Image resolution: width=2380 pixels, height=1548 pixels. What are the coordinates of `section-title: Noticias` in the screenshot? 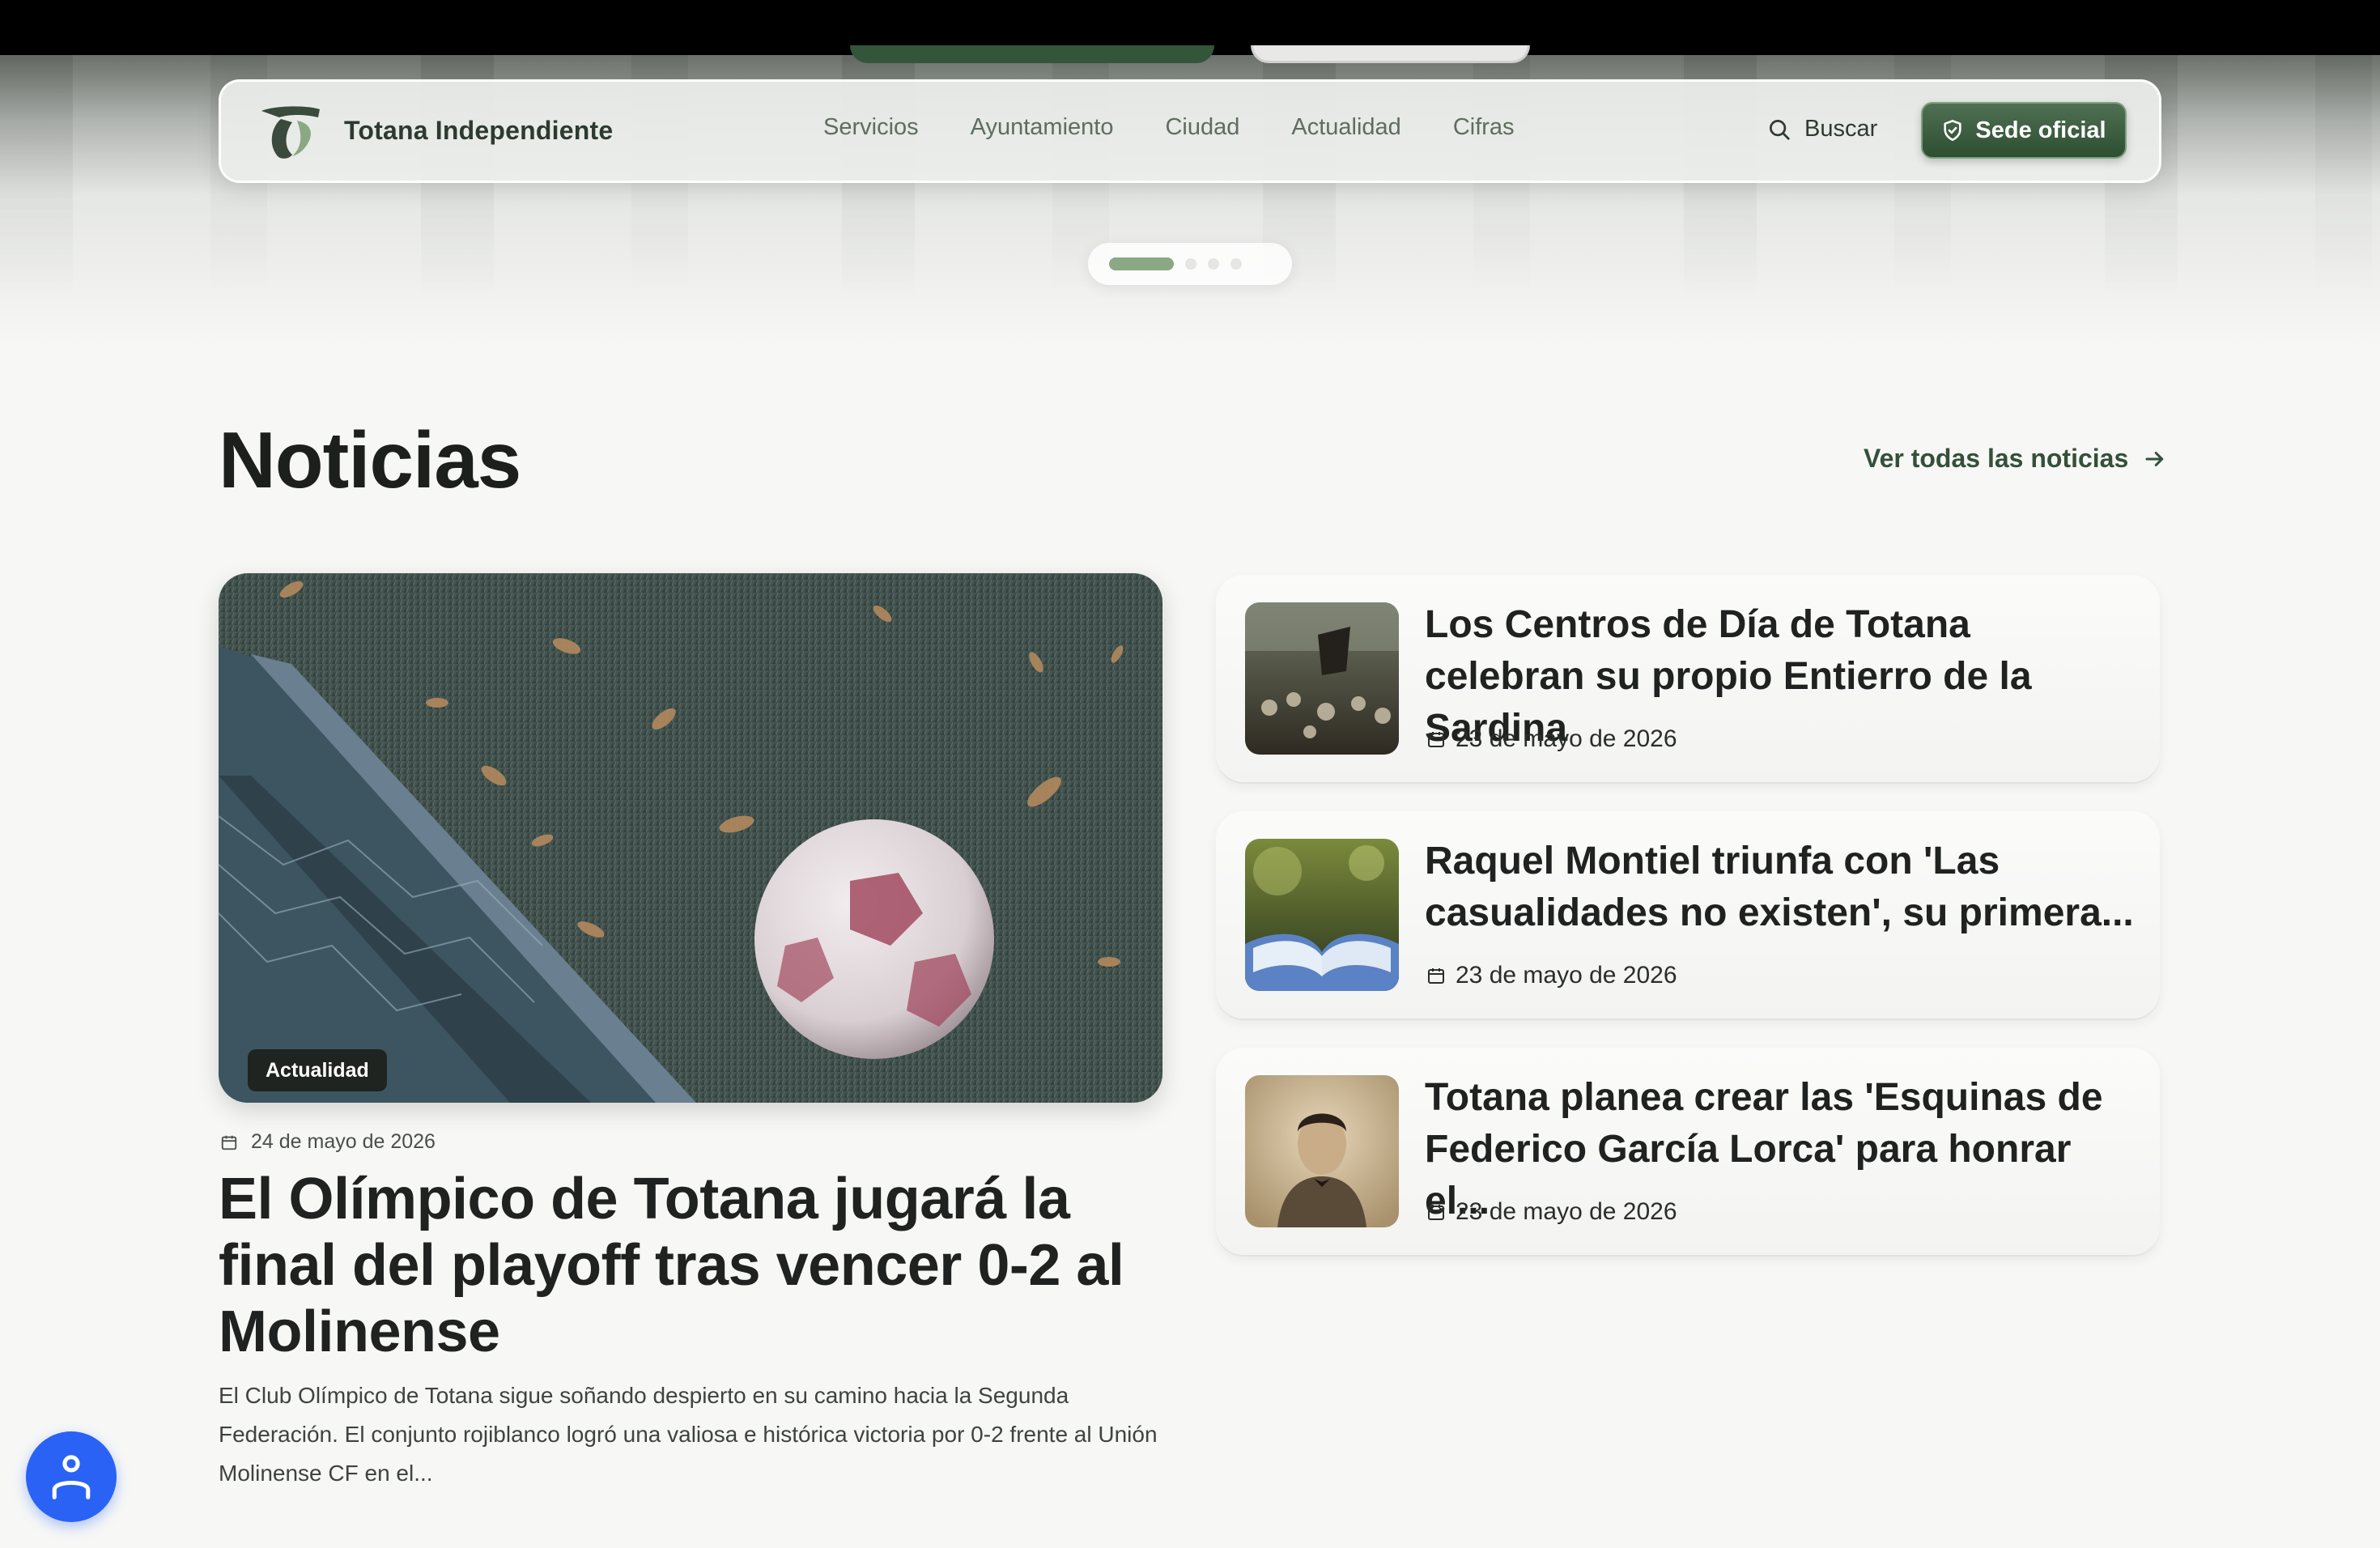 It's located at (370, 459).